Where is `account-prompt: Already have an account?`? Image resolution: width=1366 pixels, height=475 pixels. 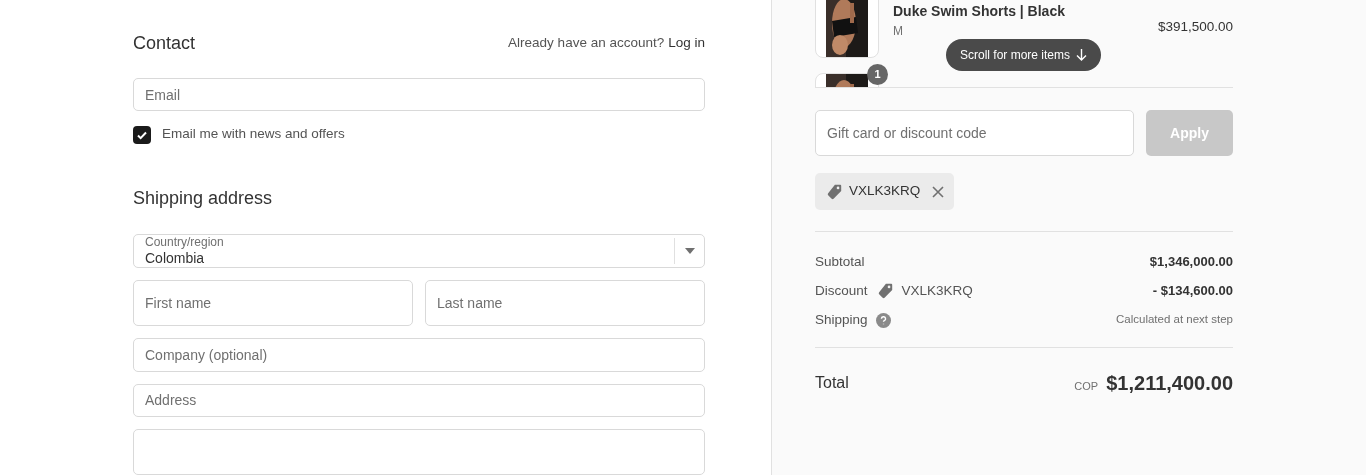 account-prompt: Already have an account? is located at coordinates (586, 43).